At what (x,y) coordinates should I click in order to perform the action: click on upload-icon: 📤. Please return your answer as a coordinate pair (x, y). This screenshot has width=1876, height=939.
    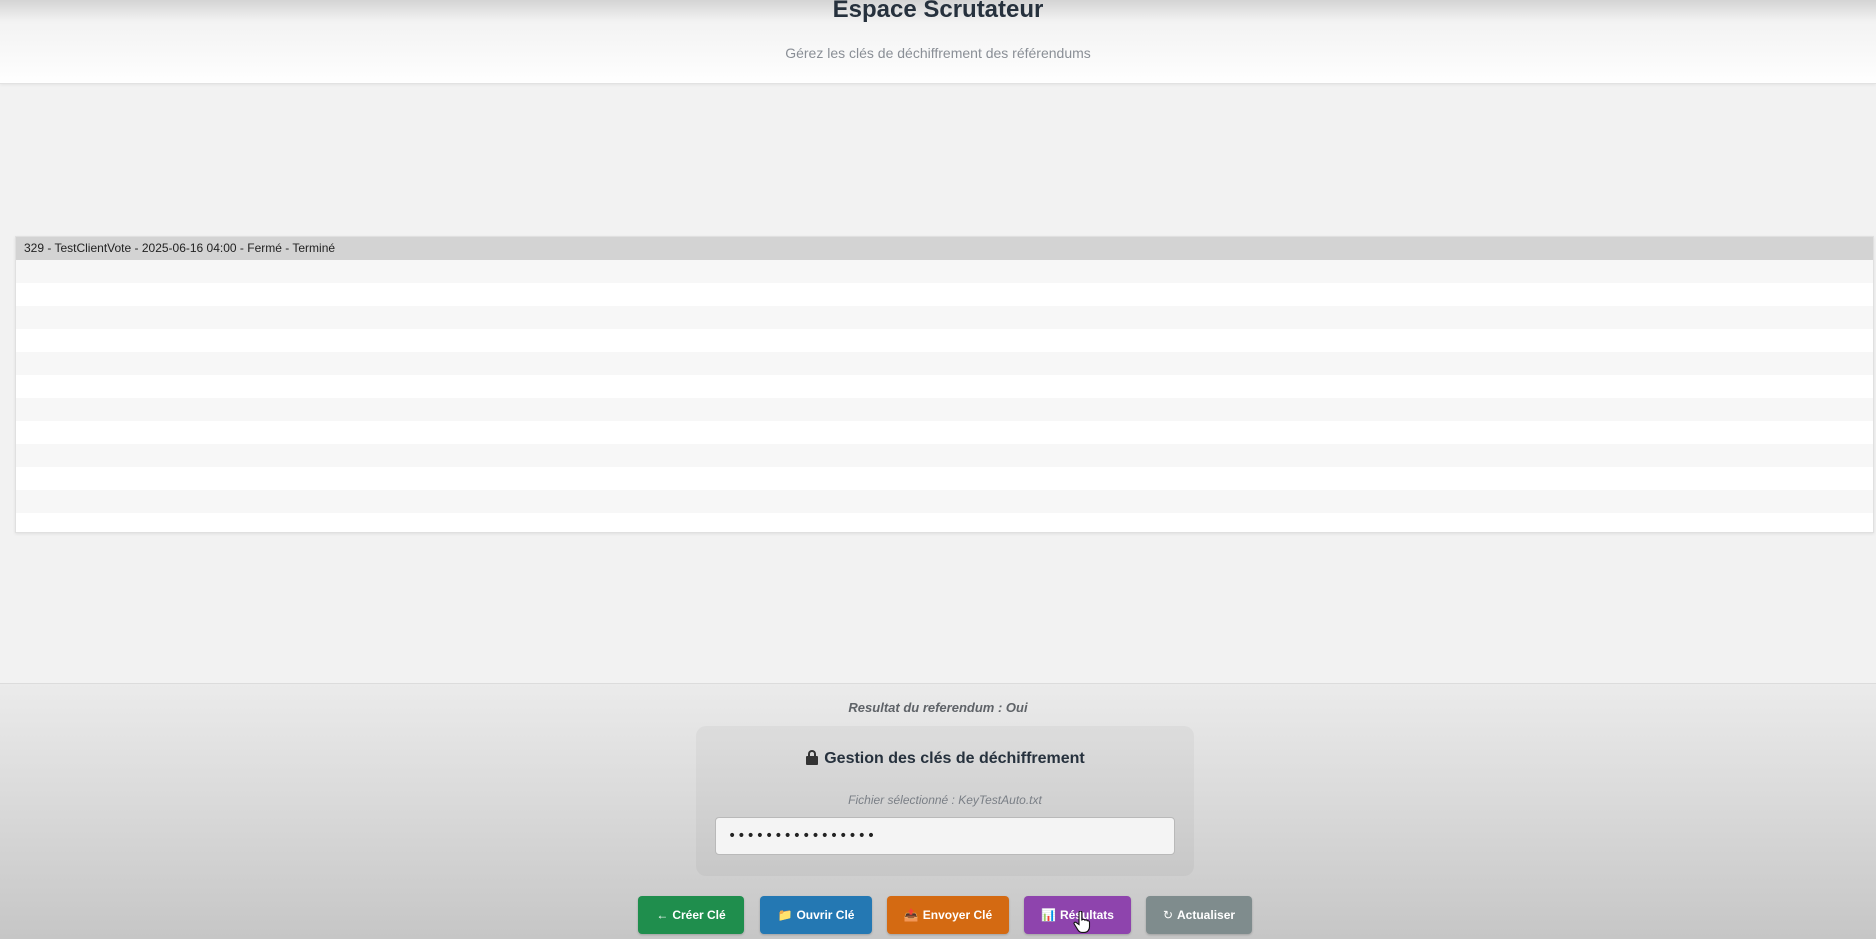
    Looking at the image, I should click on (911, 915).